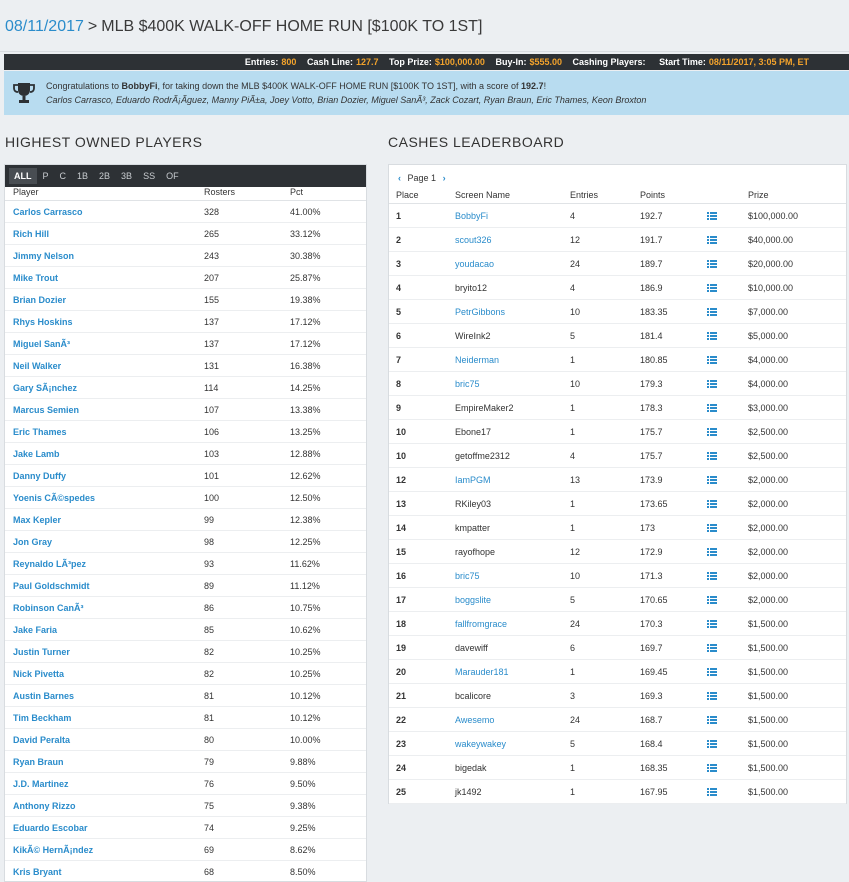  What do you see at coordinates (471, 216) in the screenshot?
I see `screen-name-link: BobbyFi` at bounding box center [471, 216].